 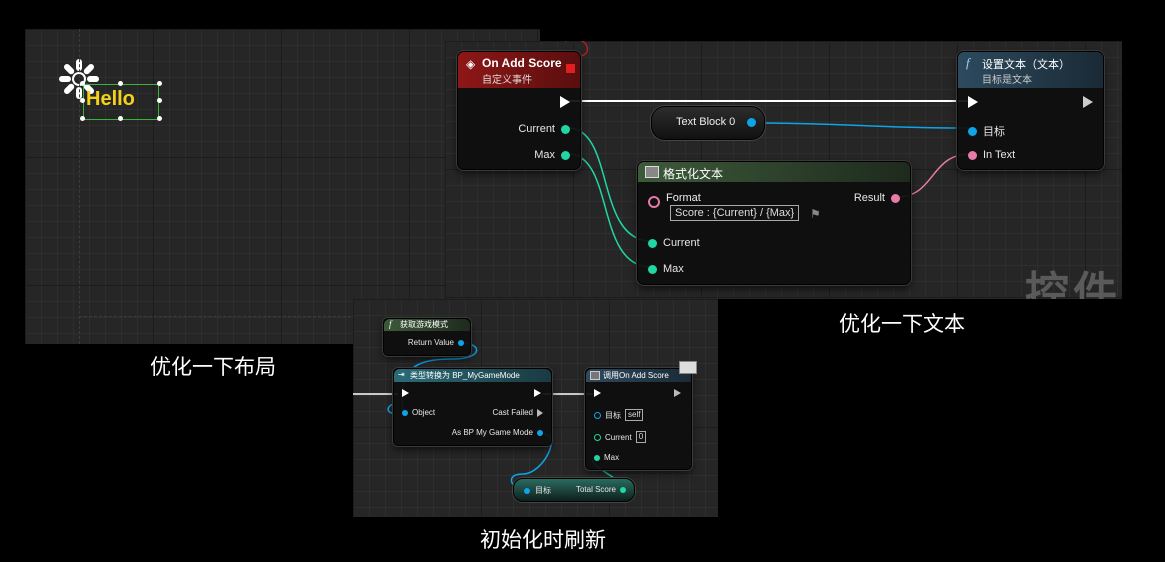 I want to click on pin-label: Cast Failed, so click(x=512, y=412).